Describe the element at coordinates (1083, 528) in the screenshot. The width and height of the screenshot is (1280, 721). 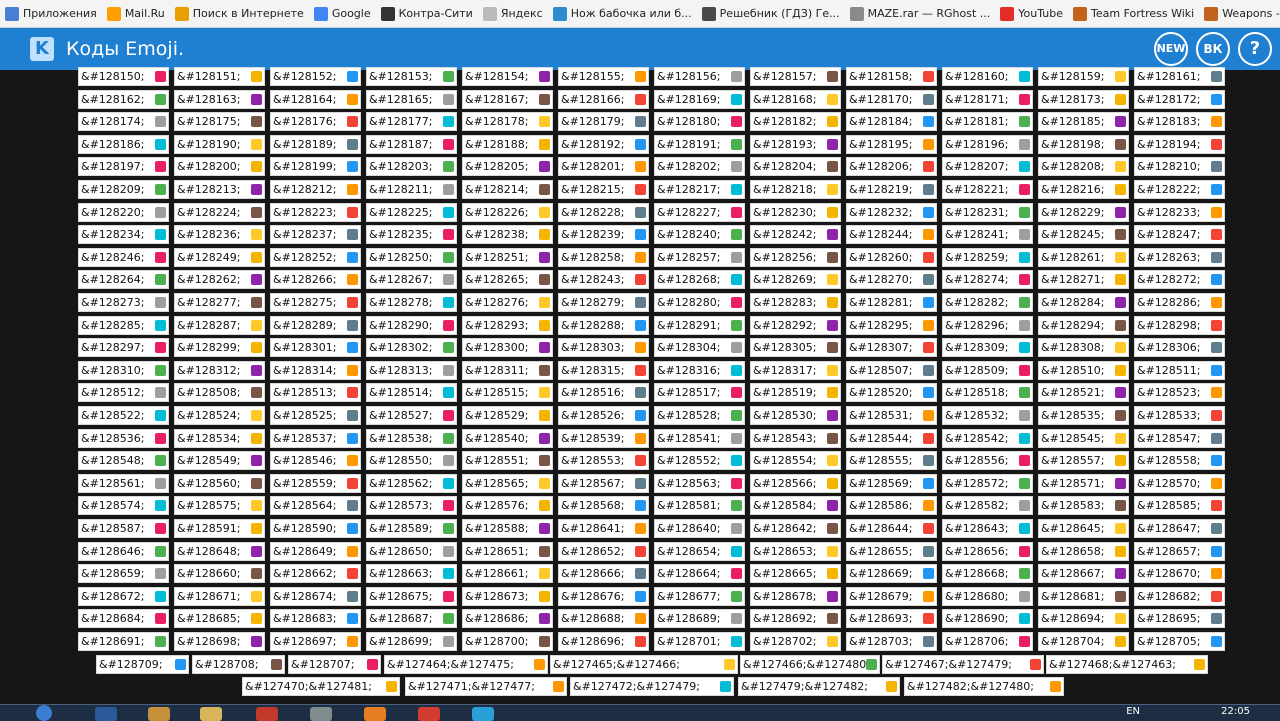
I see `emoji-code-cell: &#128645;` at that location.